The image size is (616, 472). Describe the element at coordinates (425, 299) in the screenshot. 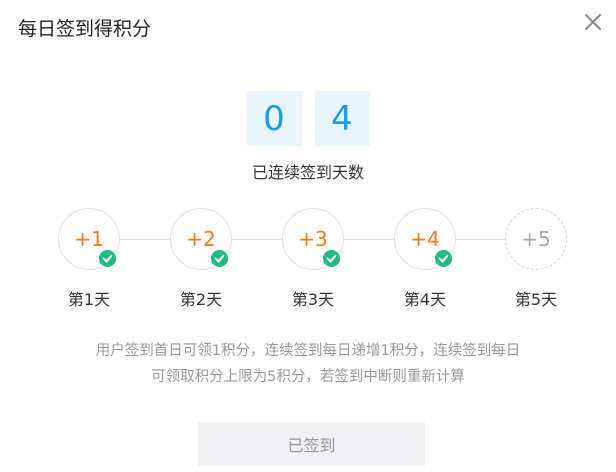

I see `day-label: 第4天` at that location.